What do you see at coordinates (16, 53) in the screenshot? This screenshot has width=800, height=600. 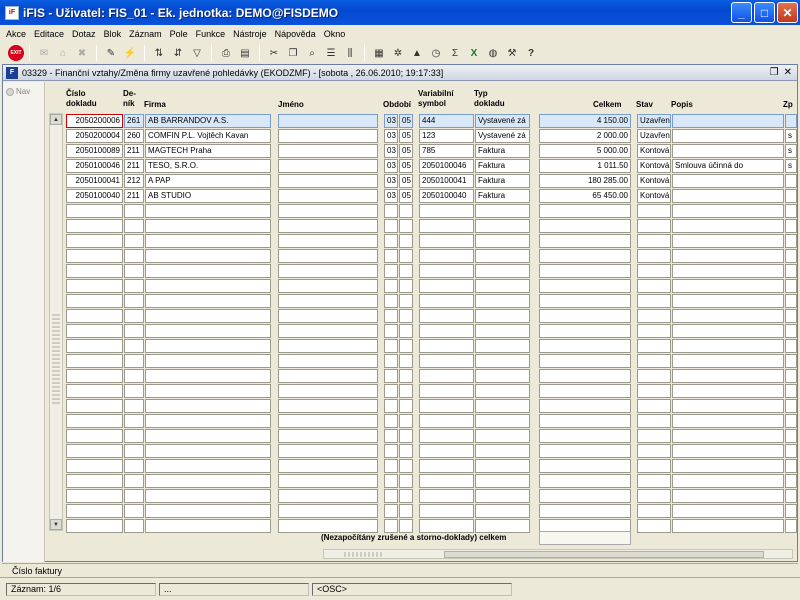 I see `exit-icon: EXIT` at bounding box center [16, 53].